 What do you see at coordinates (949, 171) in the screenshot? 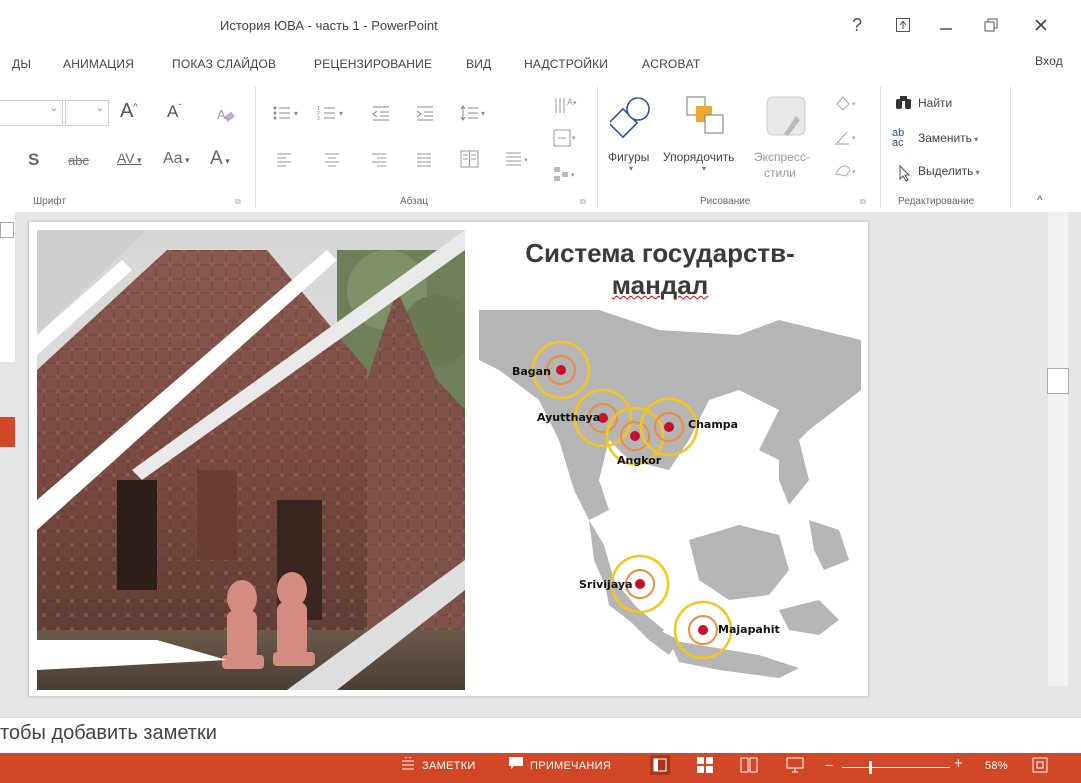
I see `select-button: Выделить ▾` at bounding box center [949, 171].